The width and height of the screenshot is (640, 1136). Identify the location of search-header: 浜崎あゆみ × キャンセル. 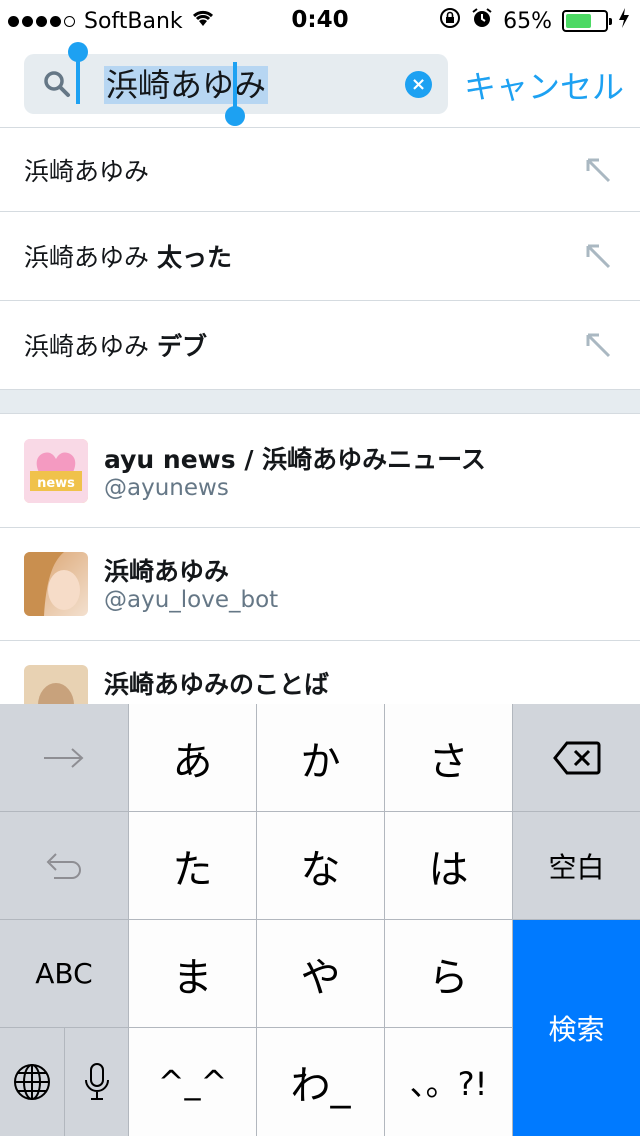
(320, 84).